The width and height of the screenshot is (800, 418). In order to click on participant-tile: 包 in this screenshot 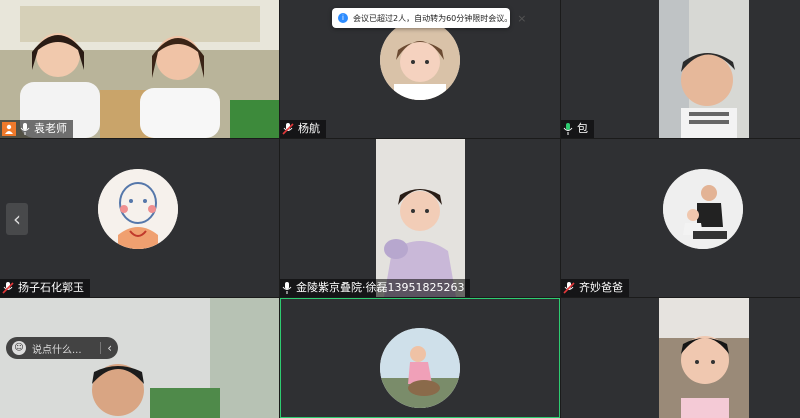, I will do `click(680, 69)`.